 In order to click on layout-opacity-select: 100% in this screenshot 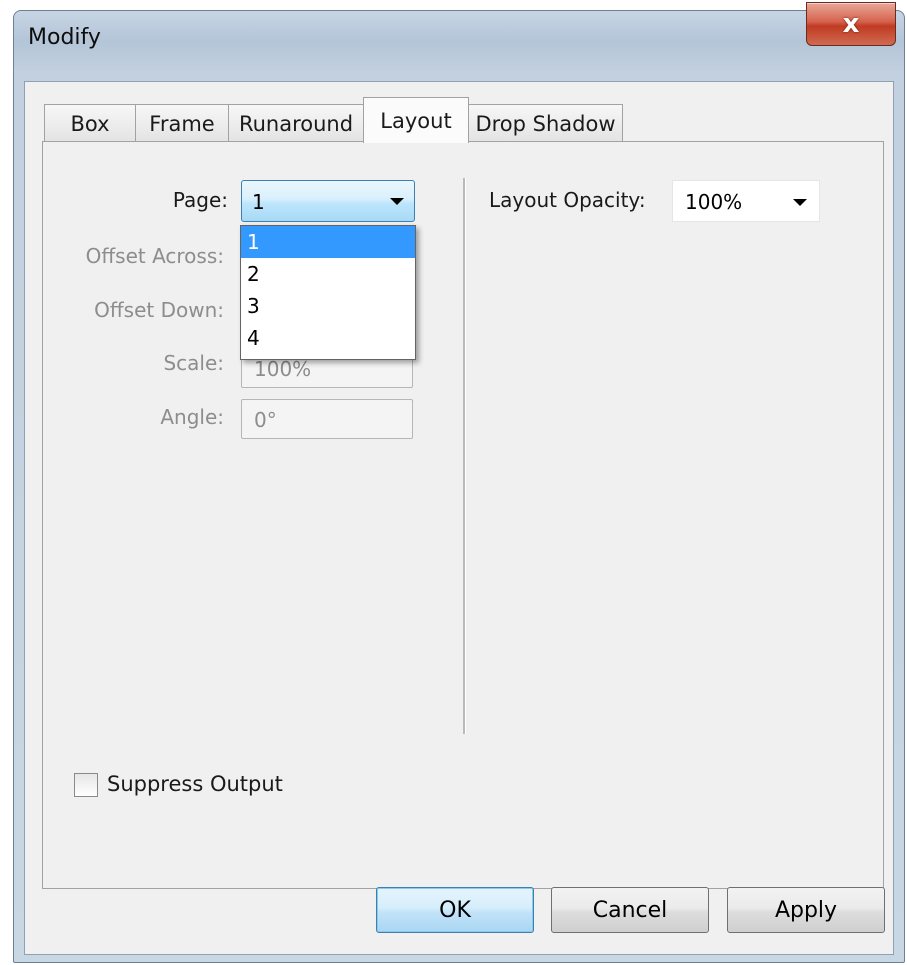, I will do `click(746, 201)`.